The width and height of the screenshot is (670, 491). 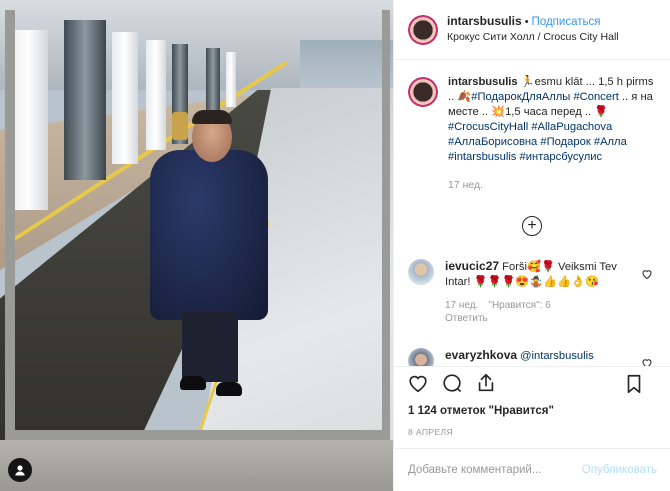 What do you see at coordinates (634, 384) in the screenshot?
I see `bookmark-icon` at bounding box center [634, 384].